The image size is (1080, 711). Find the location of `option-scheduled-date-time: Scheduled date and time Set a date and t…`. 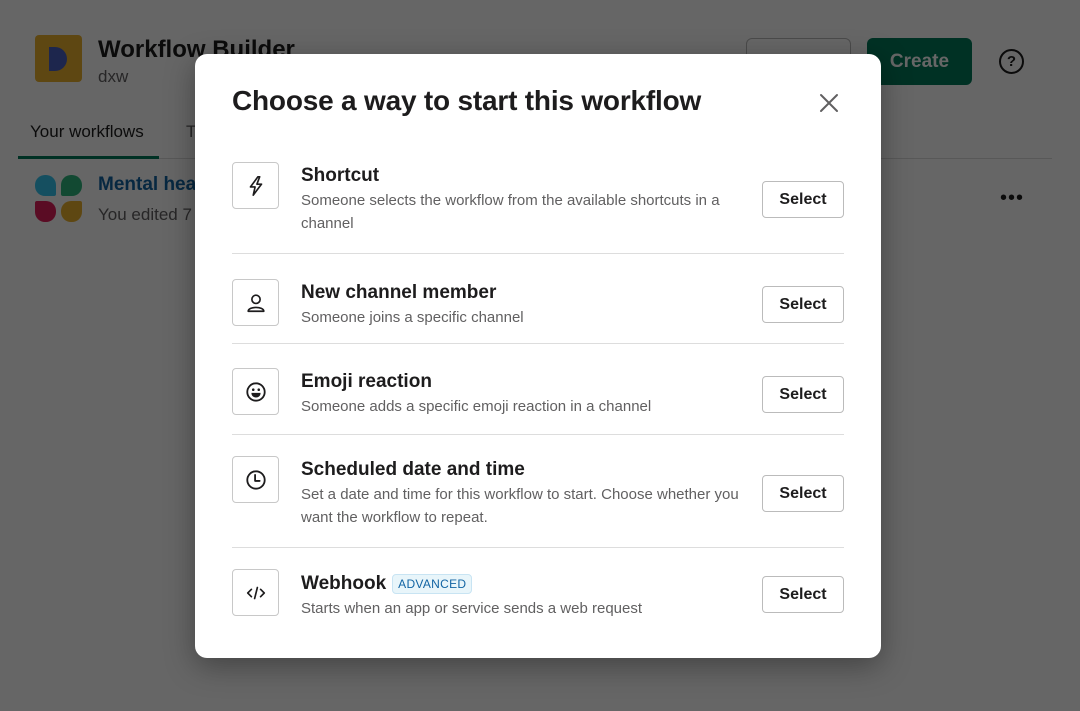

option-scheduled-date-time: Scheduled date and time Set a date and t… is located at coordinates (538, 491).